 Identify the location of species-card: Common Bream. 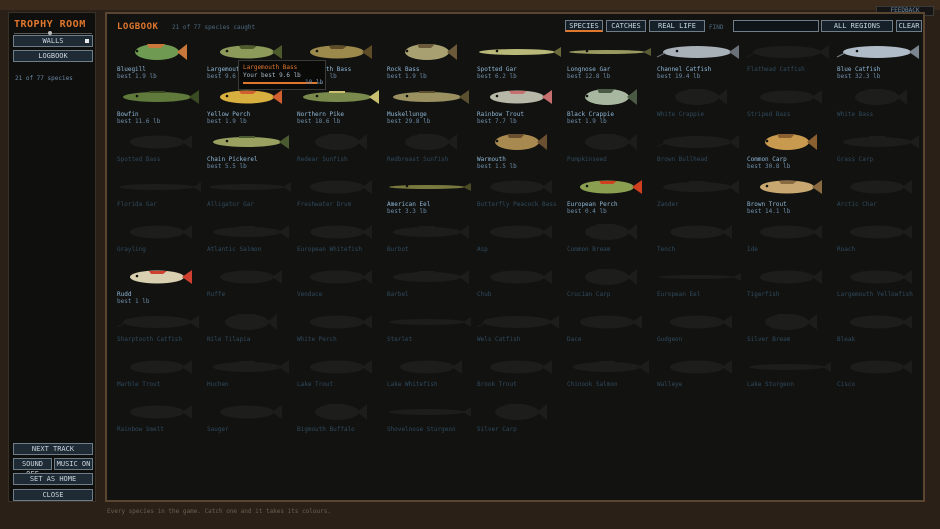
(610, 242).